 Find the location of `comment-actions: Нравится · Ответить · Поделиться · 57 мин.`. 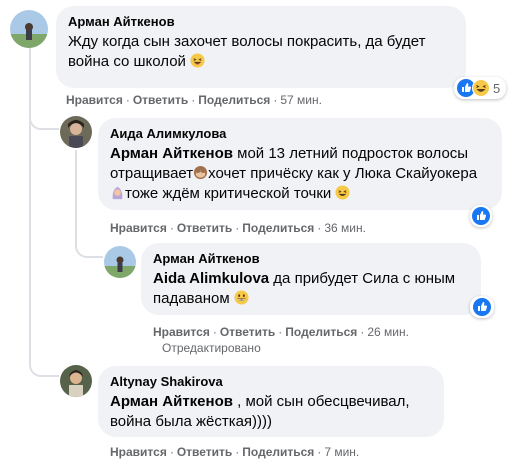

comment-actions: Нравится · Ответить · Поделиться · 57 мин. is located at coordinates (194, 100).